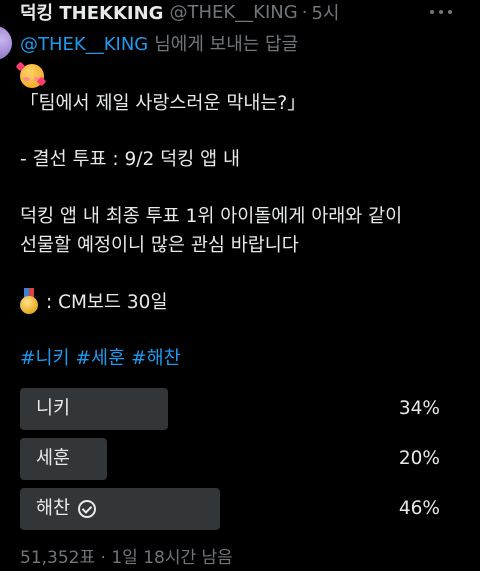 The image size is (480, 571). Describe the element at coordinates (53, 508) in the screenshot. I see `poll-option-text: 해찬` at that location.